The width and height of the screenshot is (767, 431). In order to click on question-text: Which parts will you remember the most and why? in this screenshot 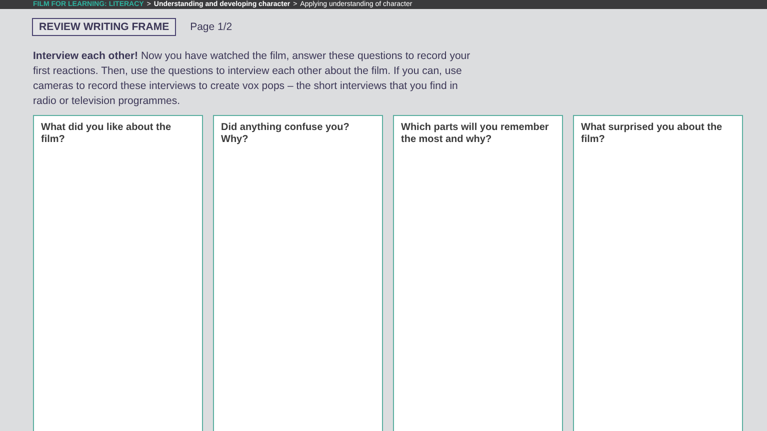, I will do `click(475, 134)`.